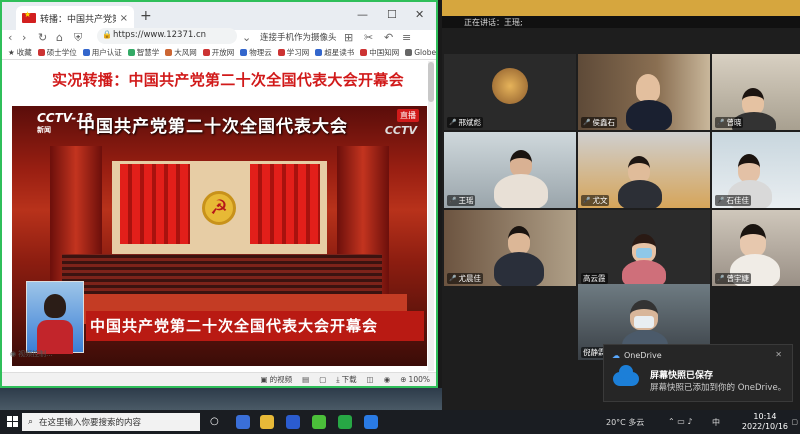  Describe the element at coordinates (362, 14) in the screenshot. I see `minimize-button: —` at that location.